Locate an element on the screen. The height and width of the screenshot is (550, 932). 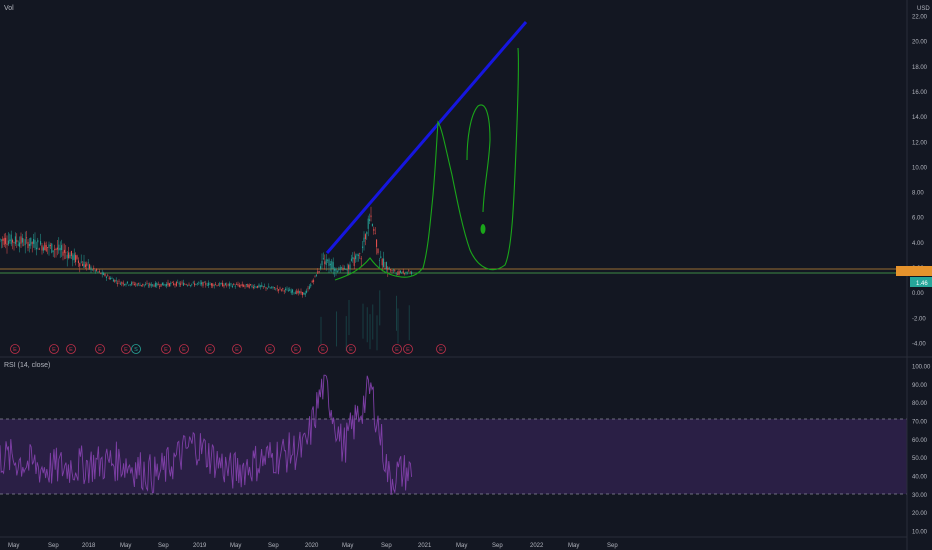
price-tick-label: 0.00 is located at coordinates (918, 294).